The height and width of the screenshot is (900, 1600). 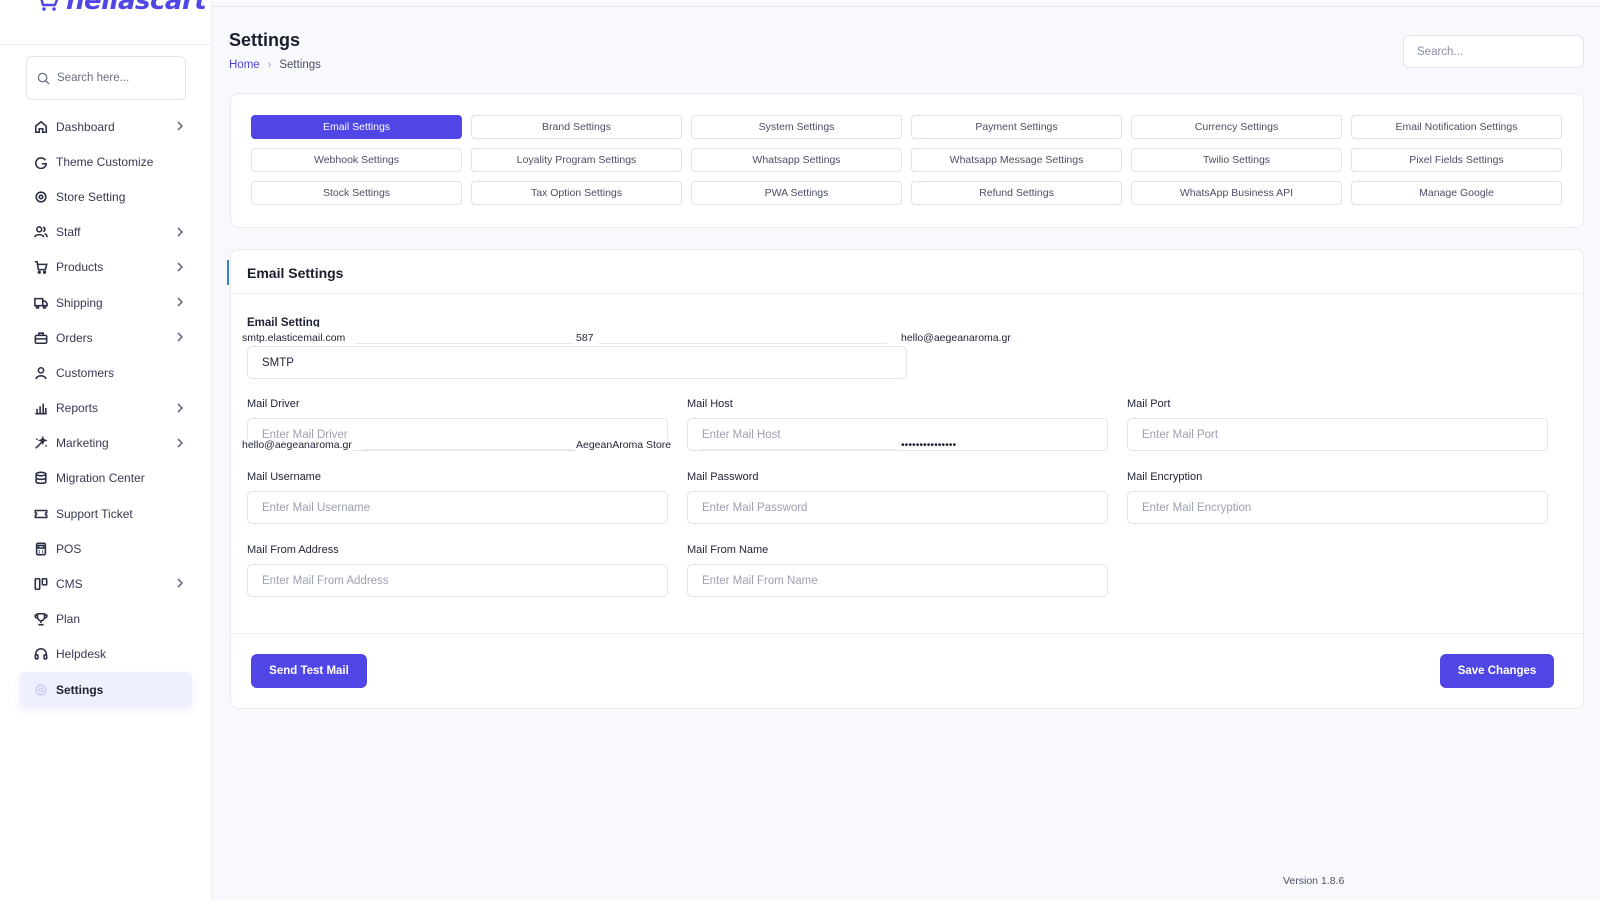 What do you see at coordinates (106, 232) in the screenshot?
I see `sidebar-item-staff: Staff` at bounding box center [106, 232].